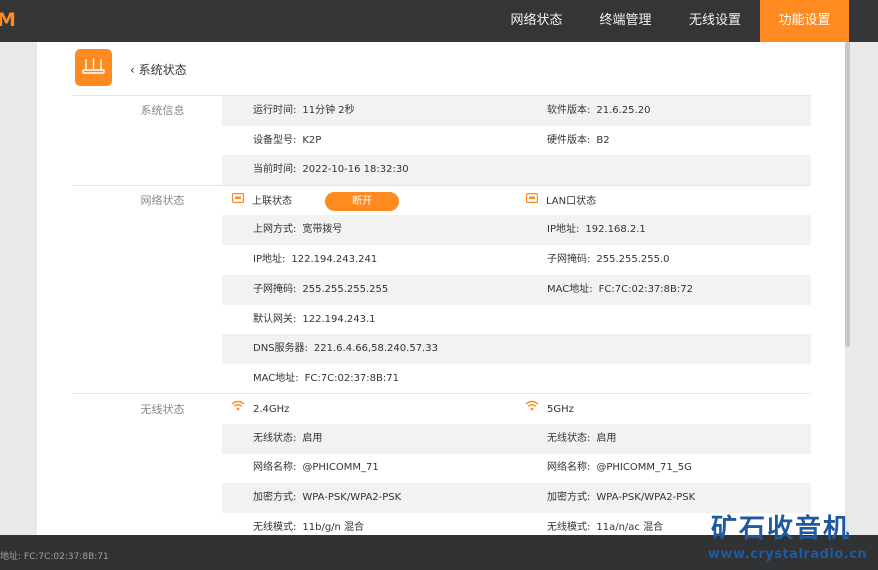  Describe the element at coordinates (275, 229) in the screenshot. I see `wan-mode-label: 上网方式:` at that location.